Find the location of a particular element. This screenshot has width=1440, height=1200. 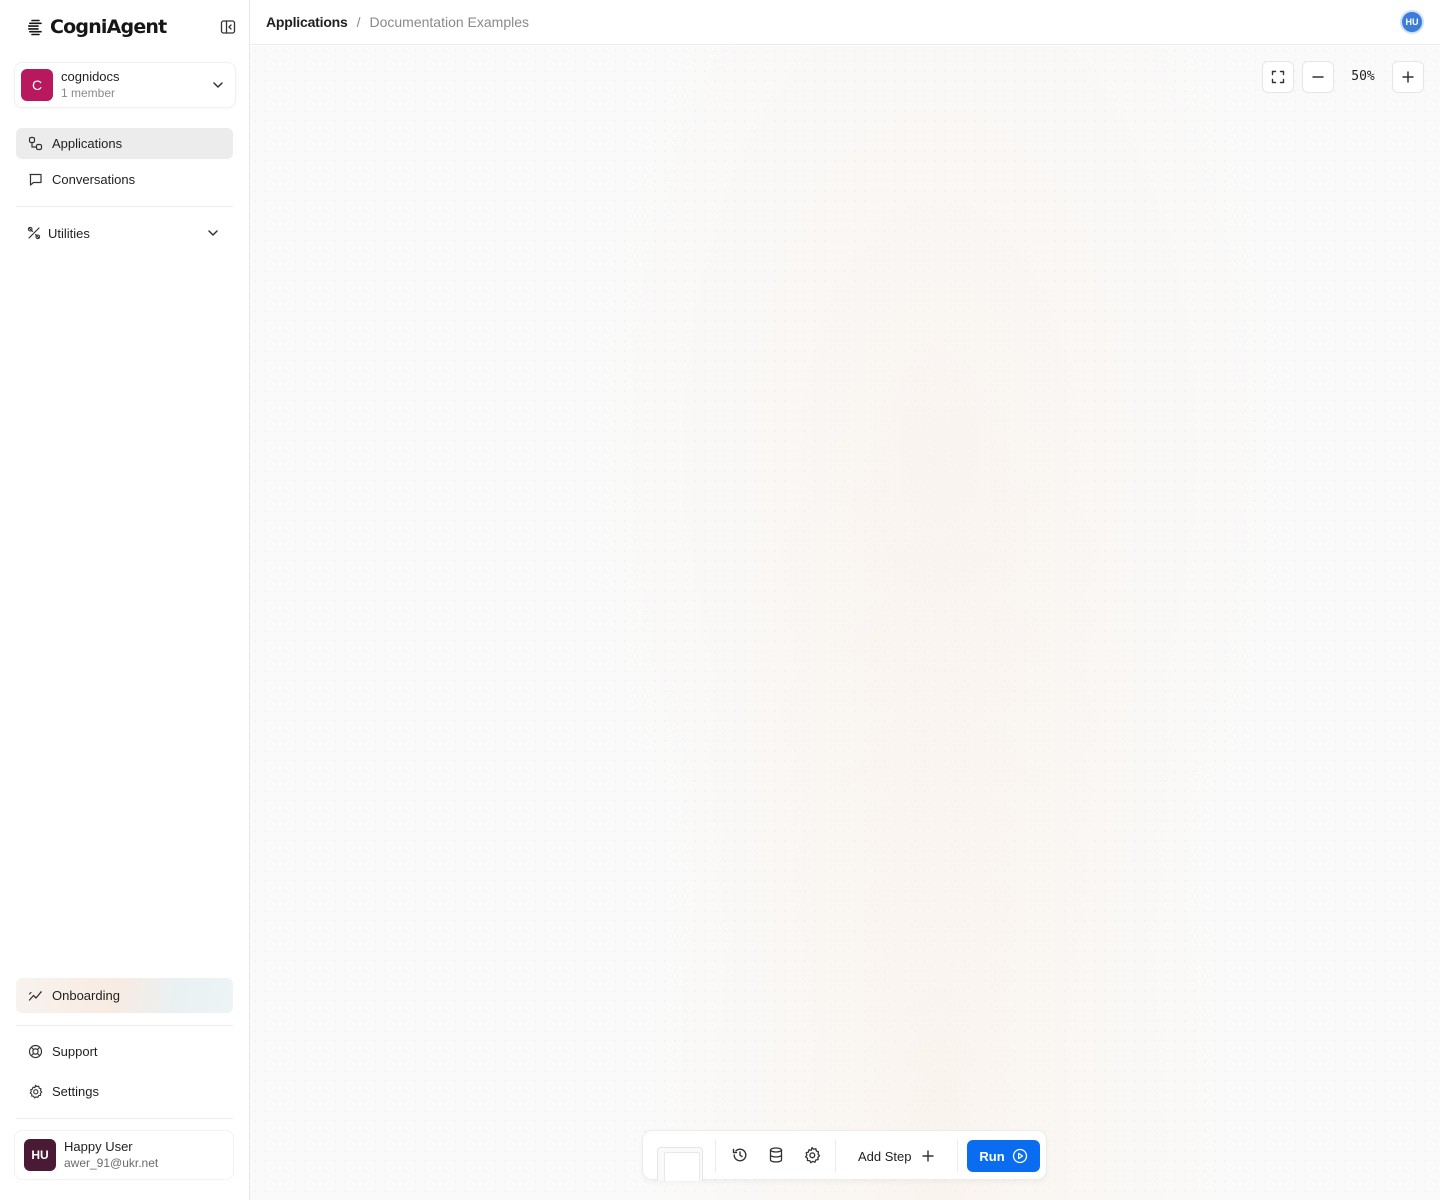

canvas-thumbnail is located at coordinates (680, 1164).